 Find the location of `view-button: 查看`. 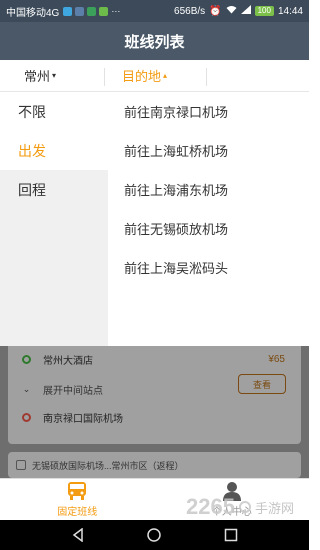

view-button: 查看 is located at coordinates (262, 384).